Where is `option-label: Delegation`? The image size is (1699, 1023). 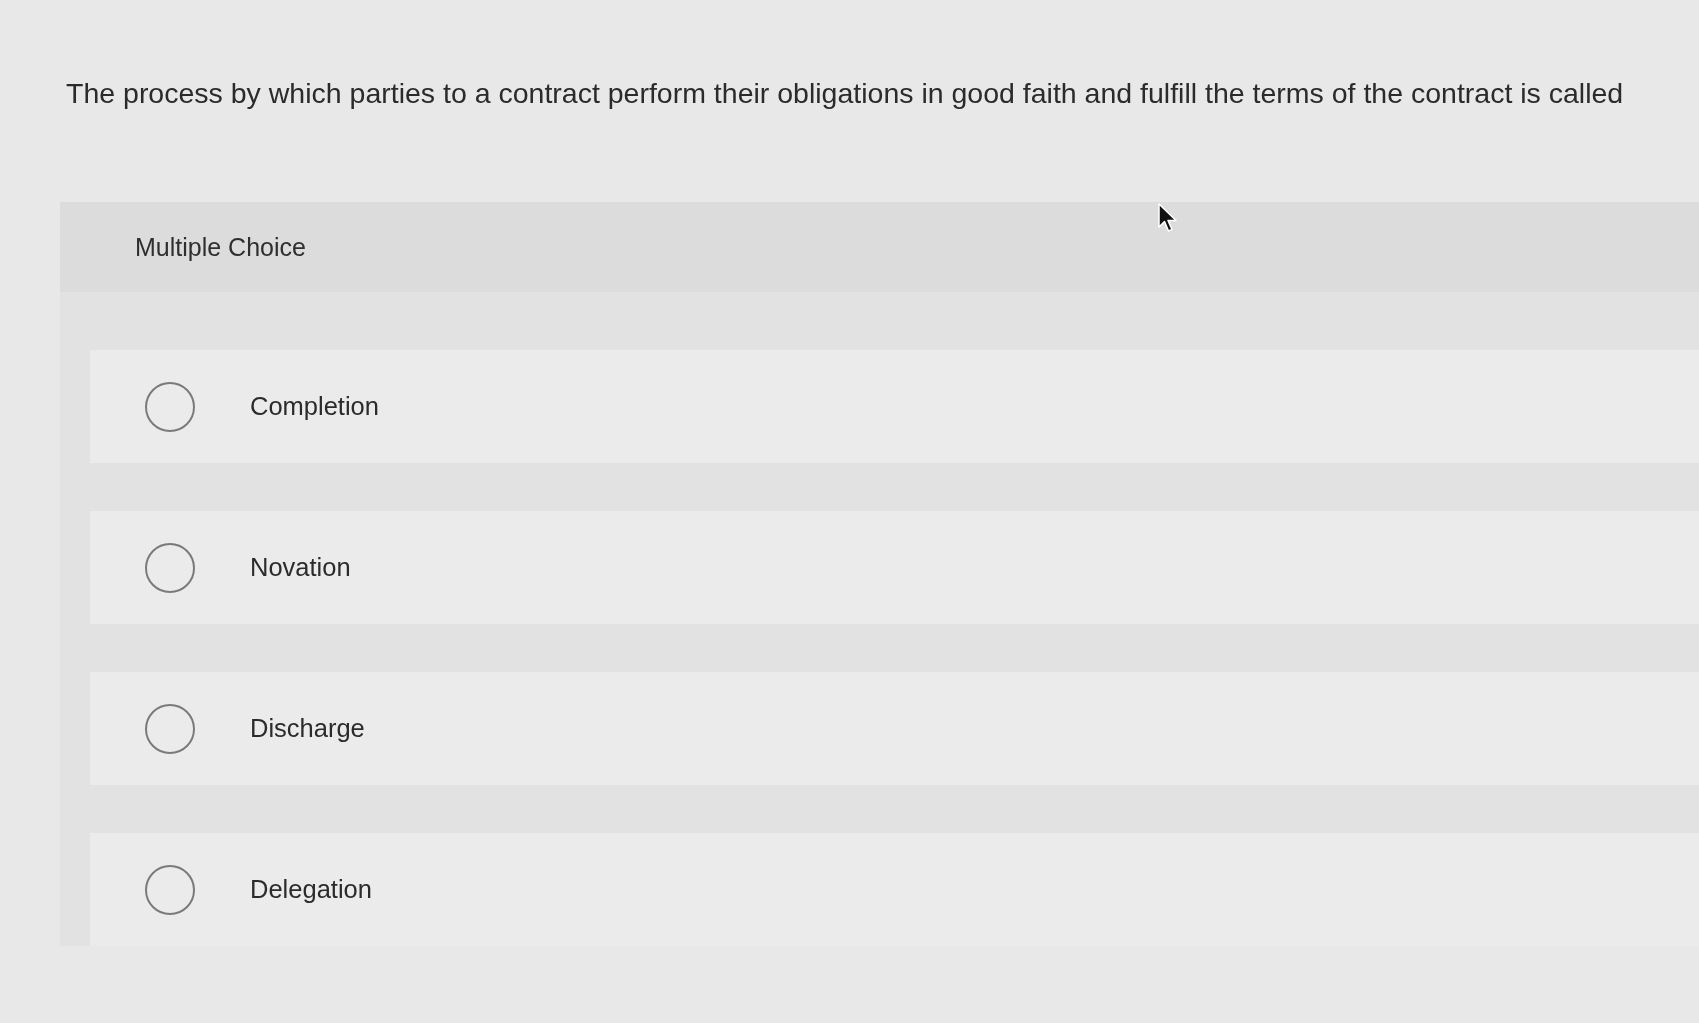 option-label: Delegation is located at coordinates (311, 889).